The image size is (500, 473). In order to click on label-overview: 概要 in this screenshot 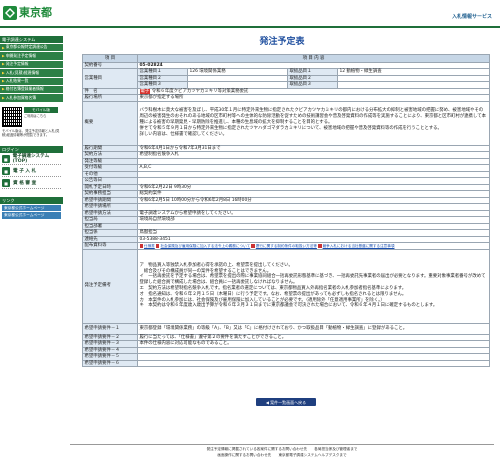, I will do `click(110, 123)`.